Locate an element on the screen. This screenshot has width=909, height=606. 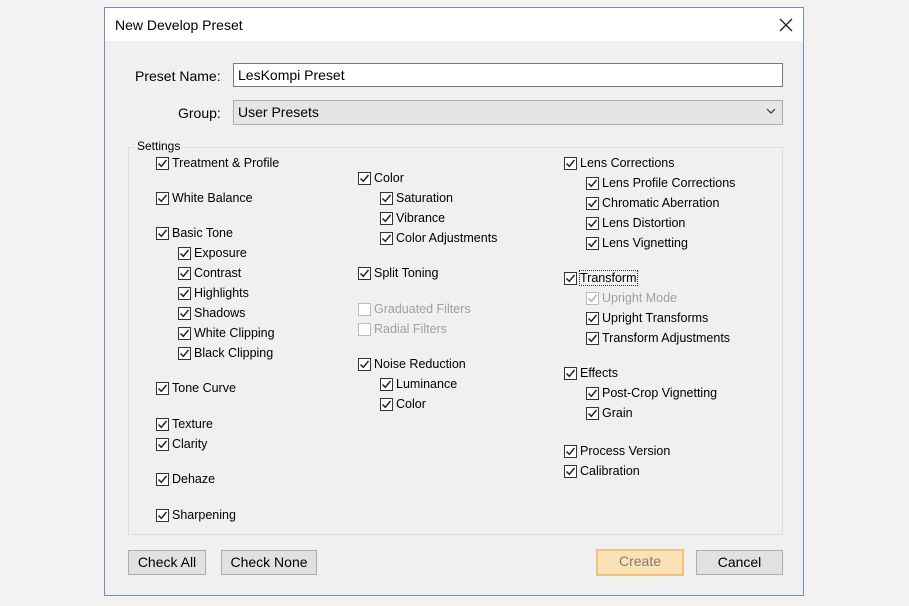
checkbox-label: Upright Transforms is located at coordinates (655, 318).